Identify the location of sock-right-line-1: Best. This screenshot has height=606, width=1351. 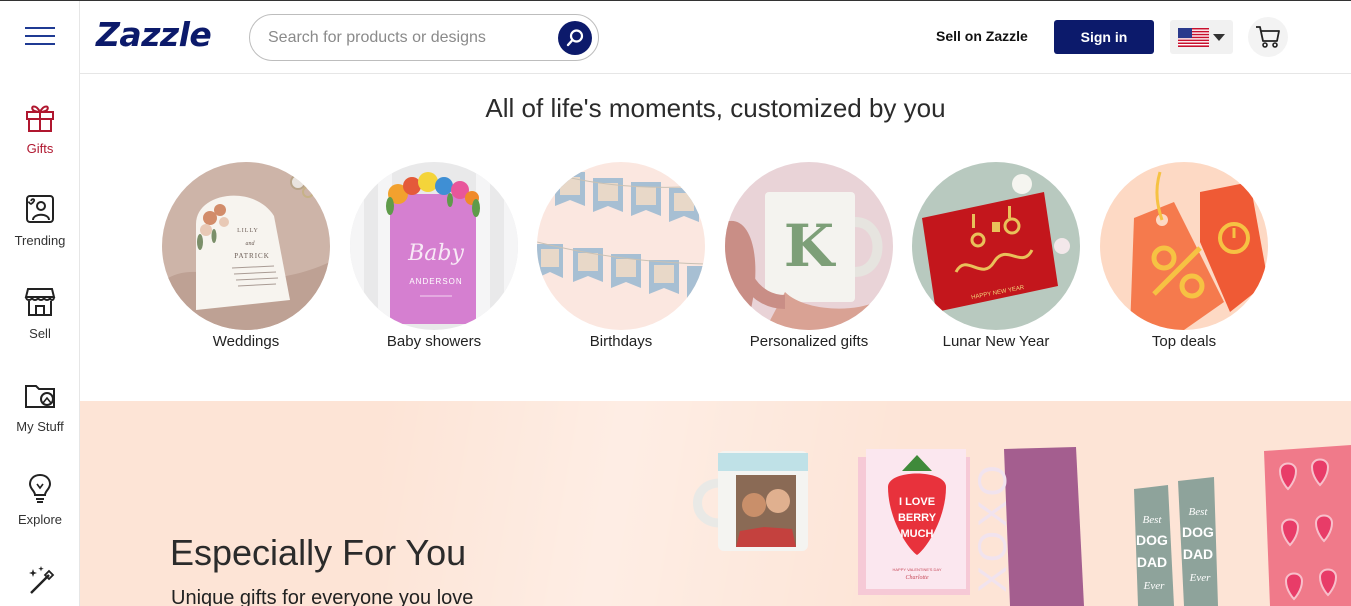
(1199, 512).